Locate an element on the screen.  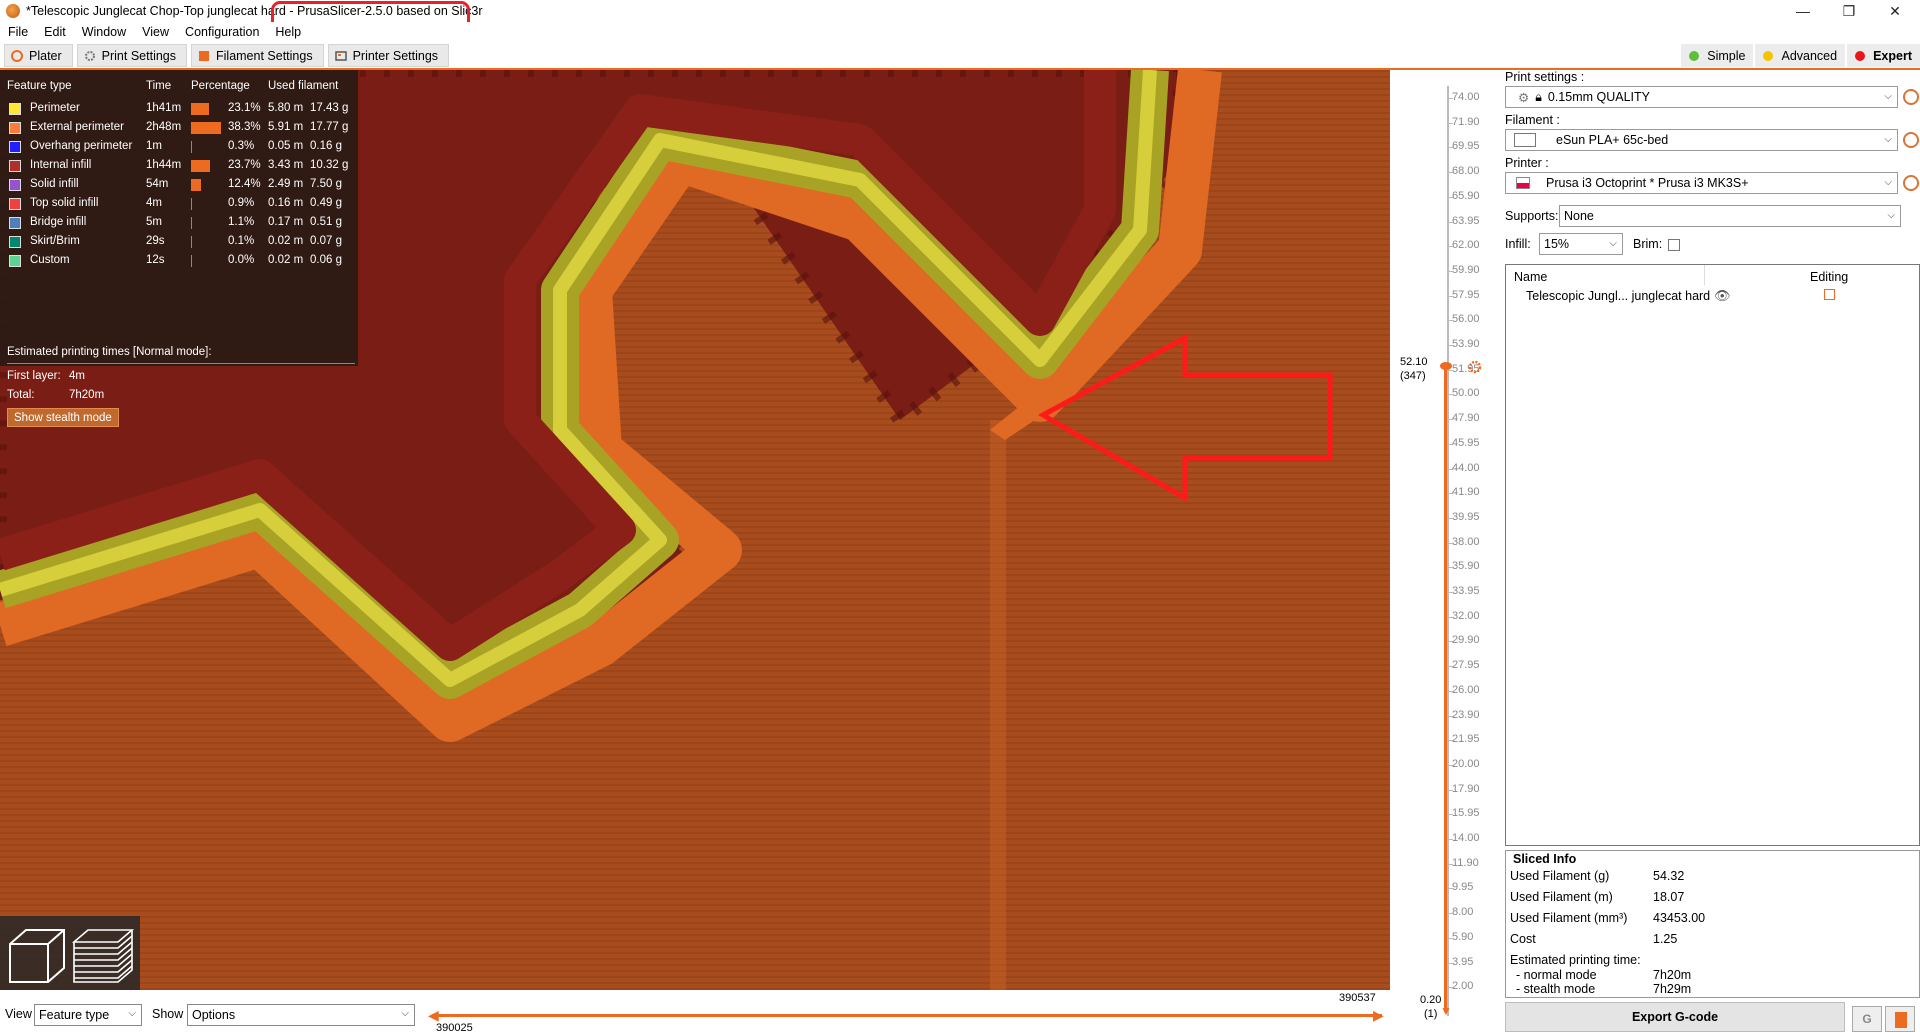
advanced-mode-dot-icon is located at coordinates (1768, 55).